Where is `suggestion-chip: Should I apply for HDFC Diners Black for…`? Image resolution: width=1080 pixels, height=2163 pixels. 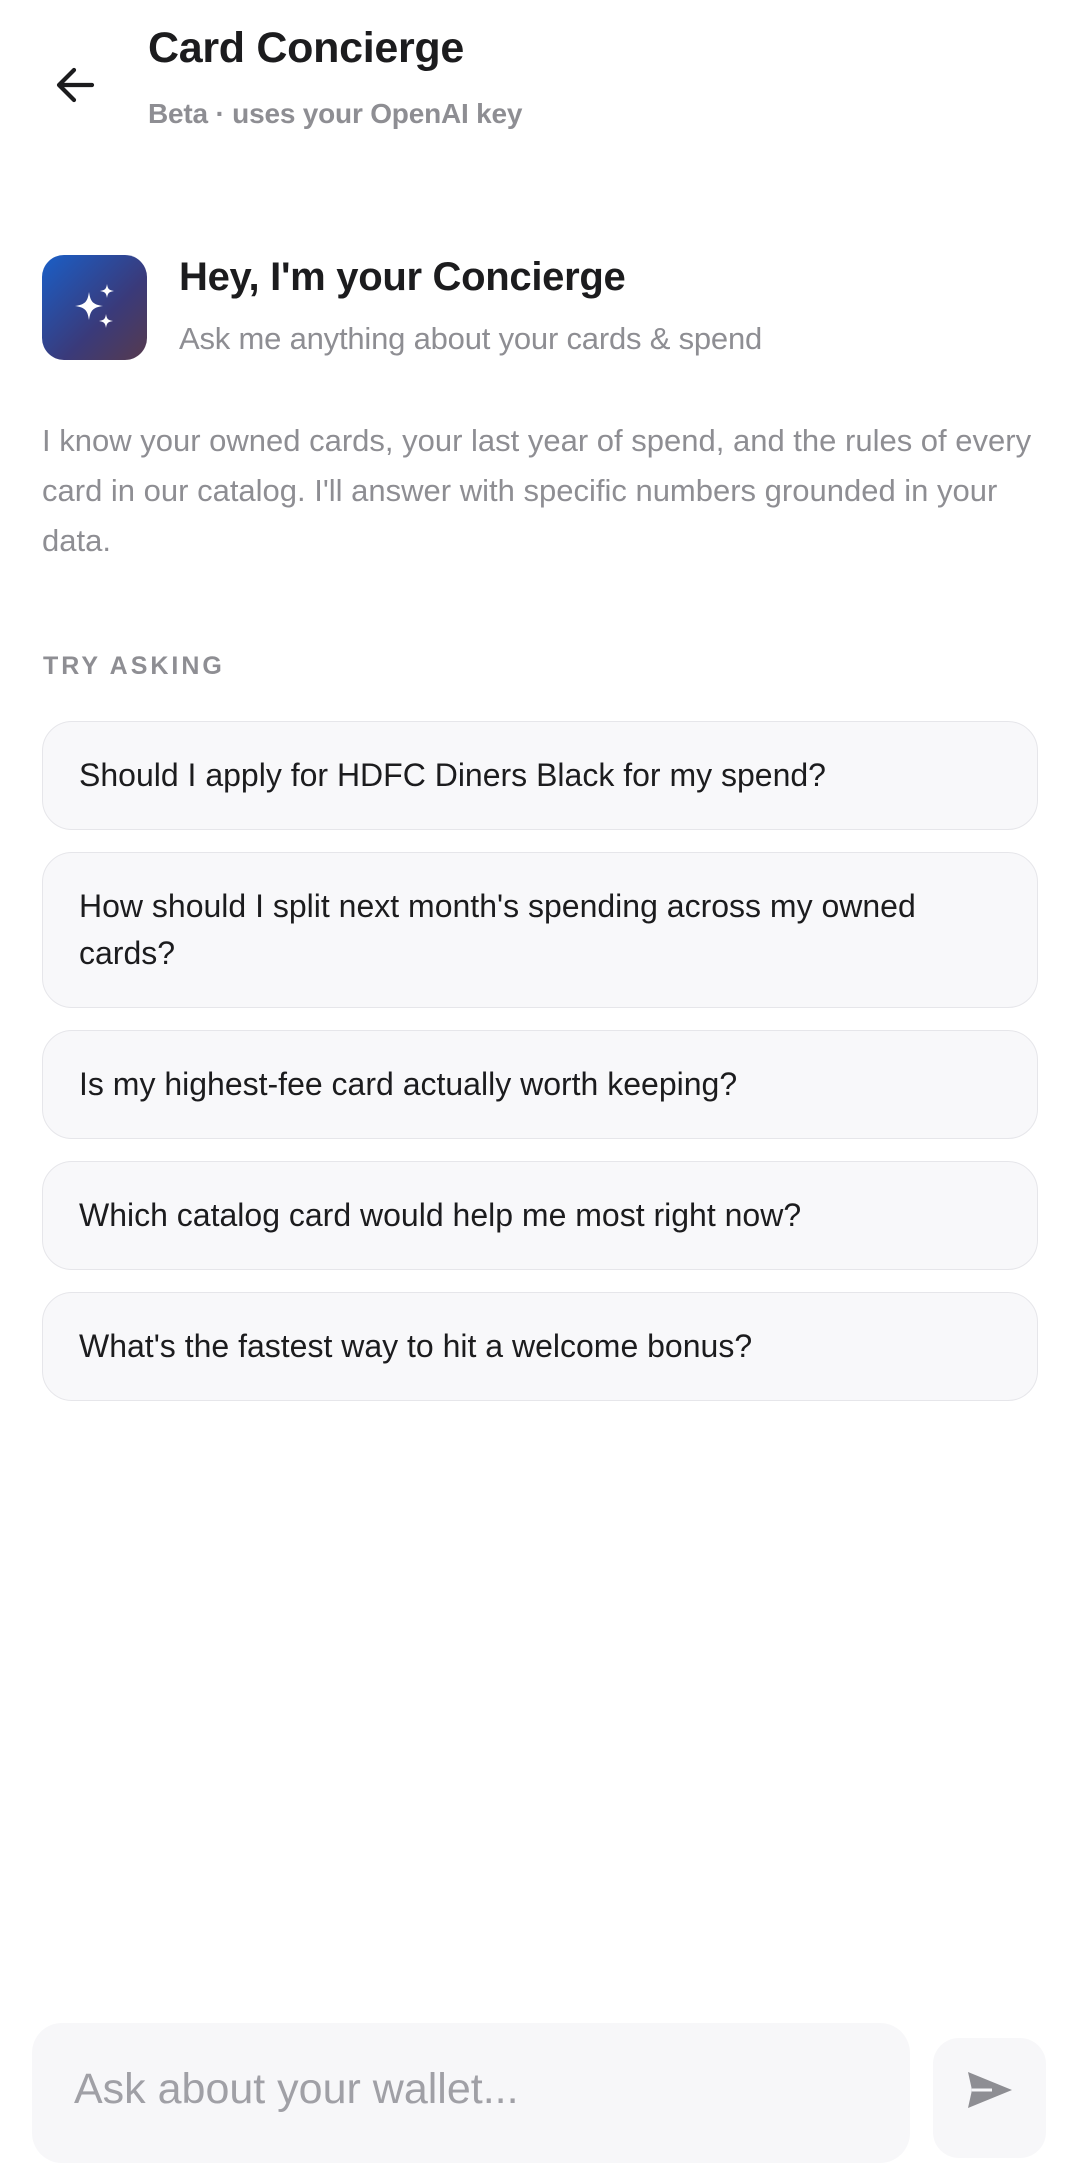
suggestion-chip: Should I apply for HDFC Diners Black for… is located at coordinates (540, 775).